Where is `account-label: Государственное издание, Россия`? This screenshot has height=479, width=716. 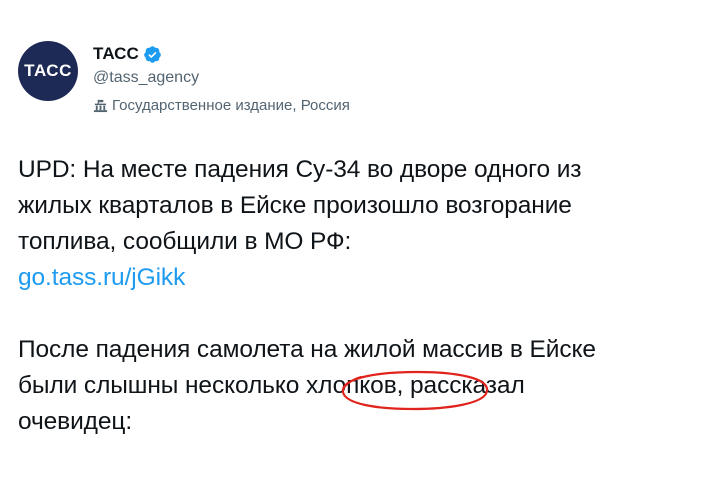
account-label: Государственное издание, Россия is located at coordinates (221, 105).